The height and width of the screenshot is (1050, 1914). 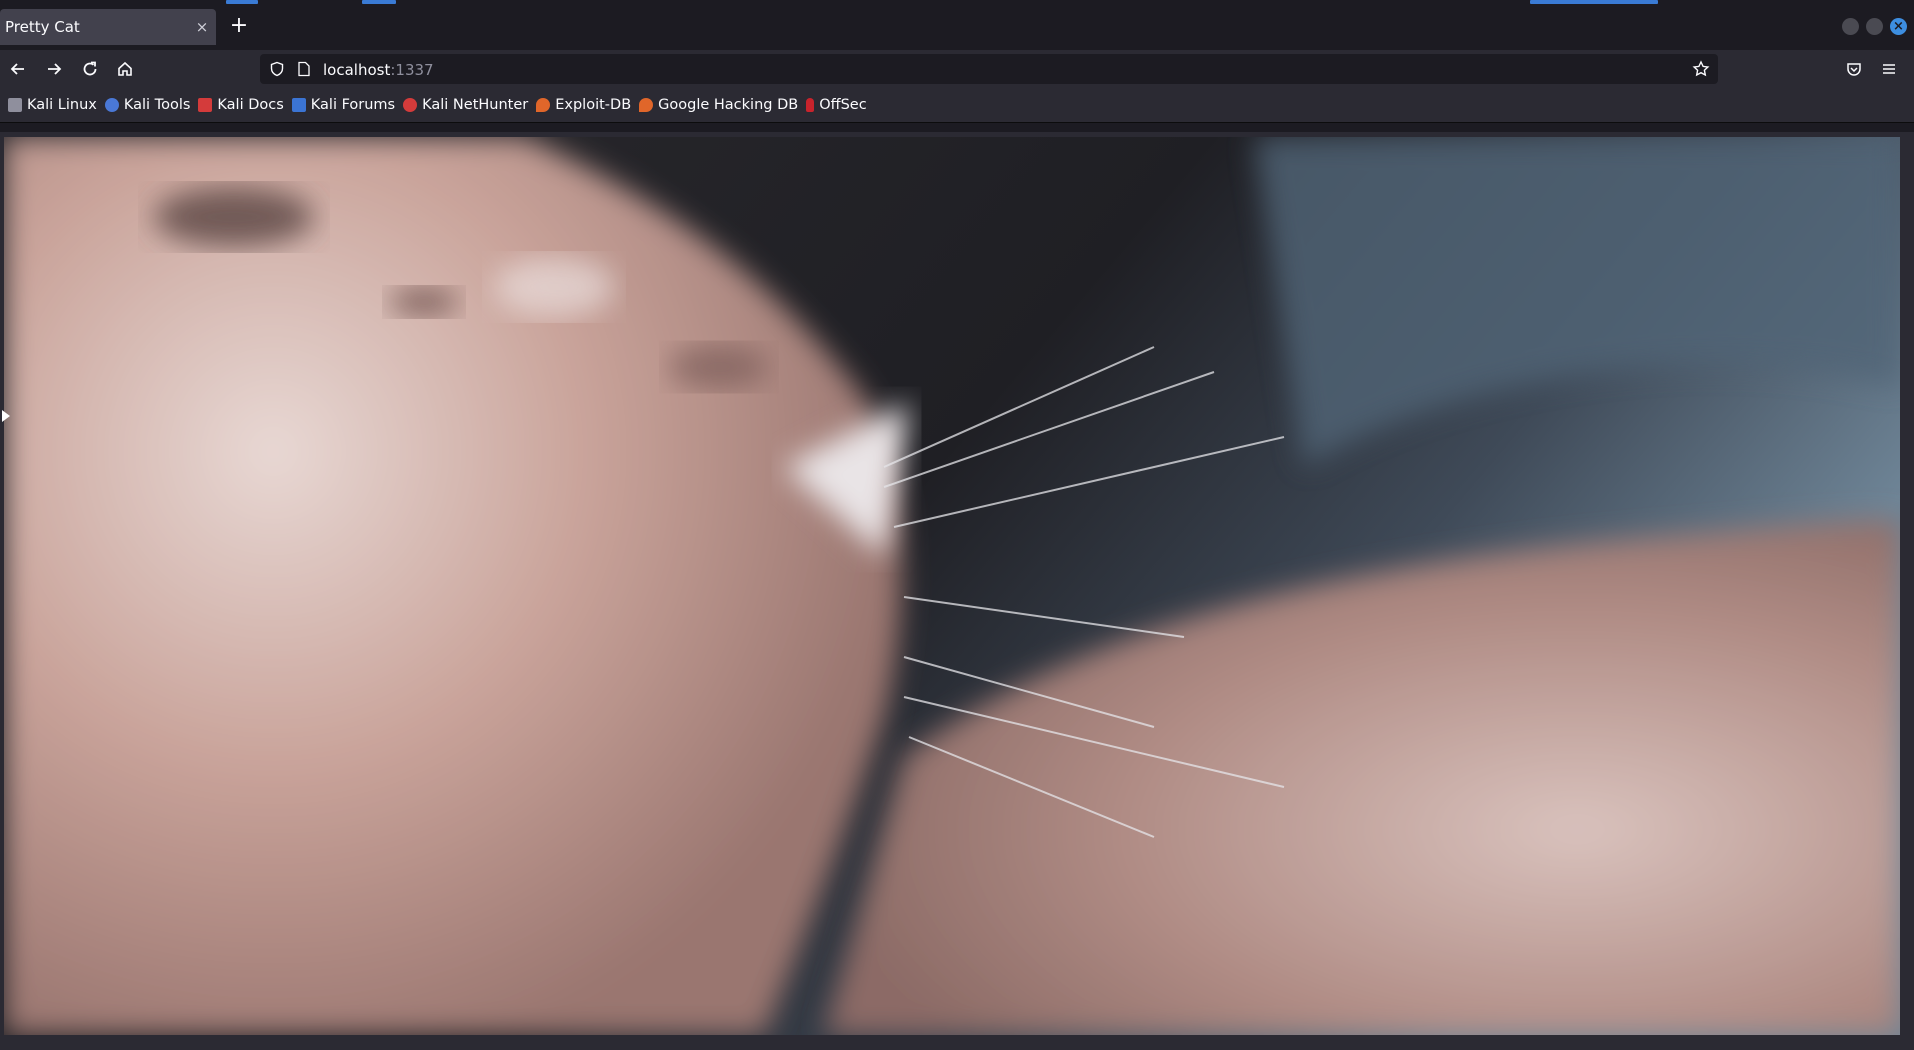 What do you see at coordinates (1898, 26) in the screenshot?
I see `close-window-button: ×` at bounding box center [1898, 26].